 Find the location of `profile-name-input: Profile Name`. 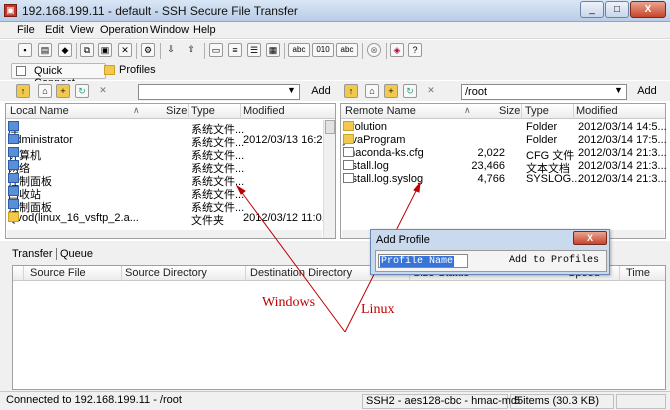

profile-name-input: Profile Name is located at coordinates (423, 261).